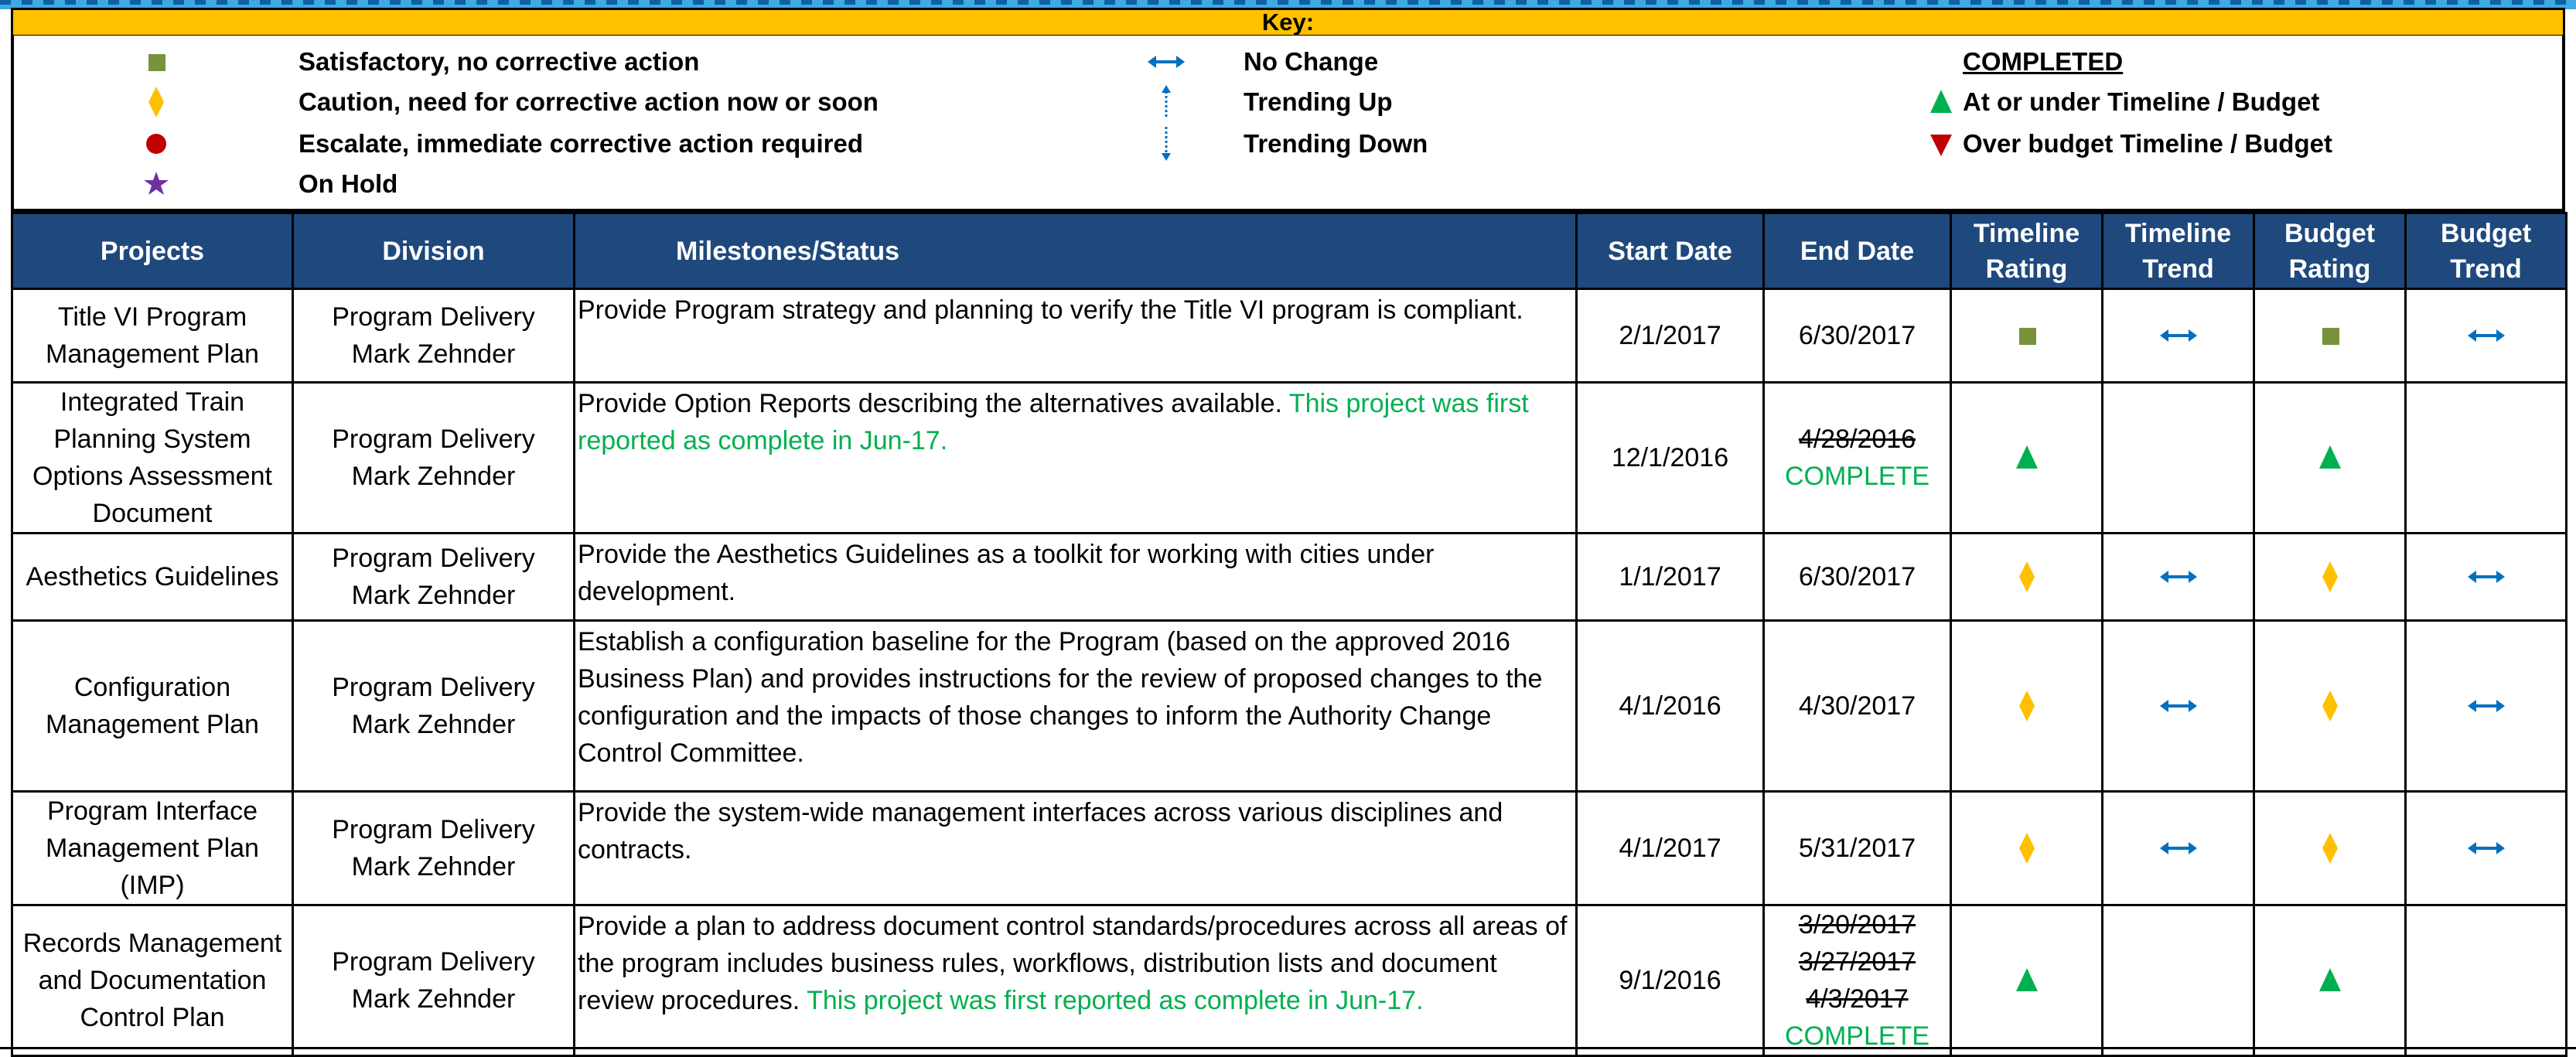 This screenshot has height=1057, width=2576. Describe the element at coordinates (1857, 577) in the screenshot. I see `end-date-cell: 6/30/2017` at that location.